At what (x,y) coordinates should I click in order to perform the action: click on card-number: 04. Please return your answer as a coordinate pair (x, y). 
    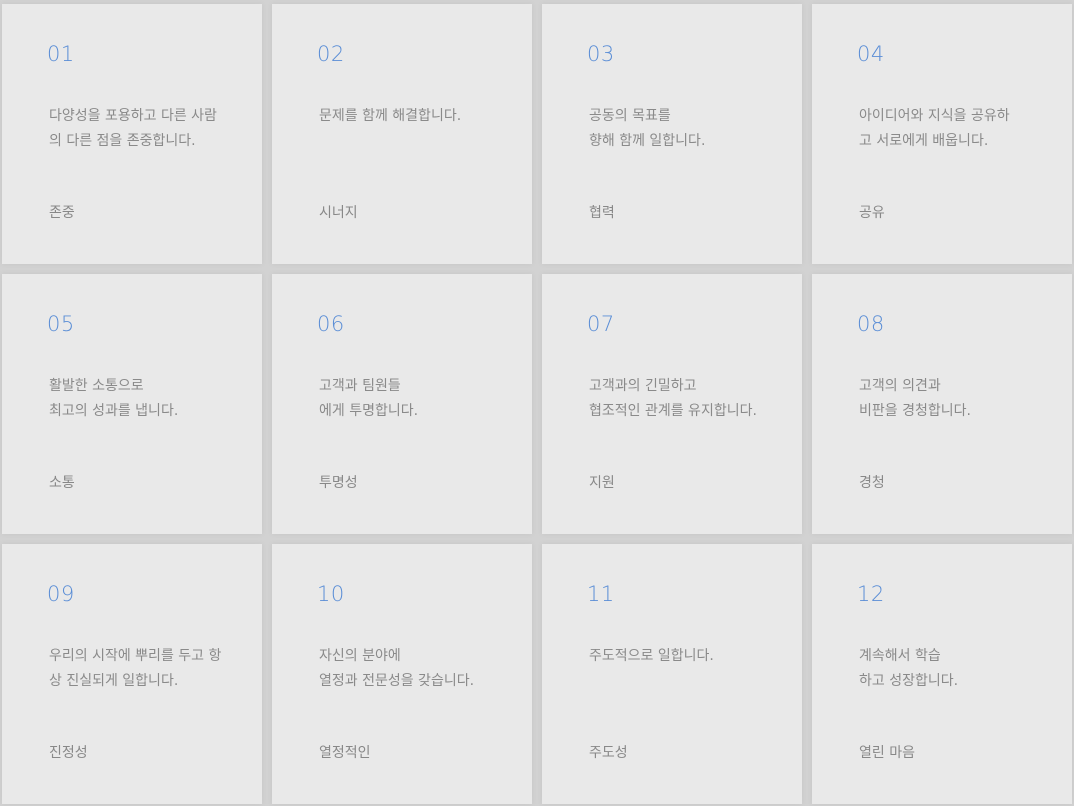
    Looking at the image, I should click on (871, 54).